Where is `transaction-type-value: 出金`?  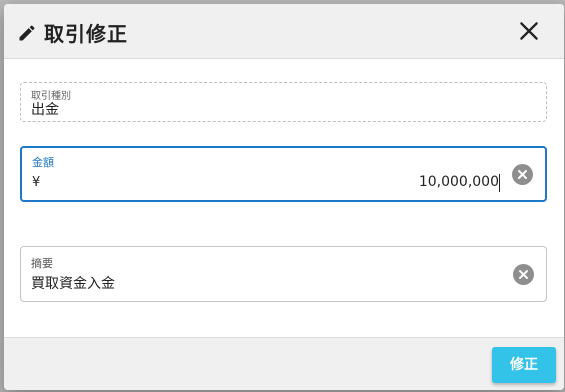
transaction-type-value: 出金 is located at coordinates (45, 110).